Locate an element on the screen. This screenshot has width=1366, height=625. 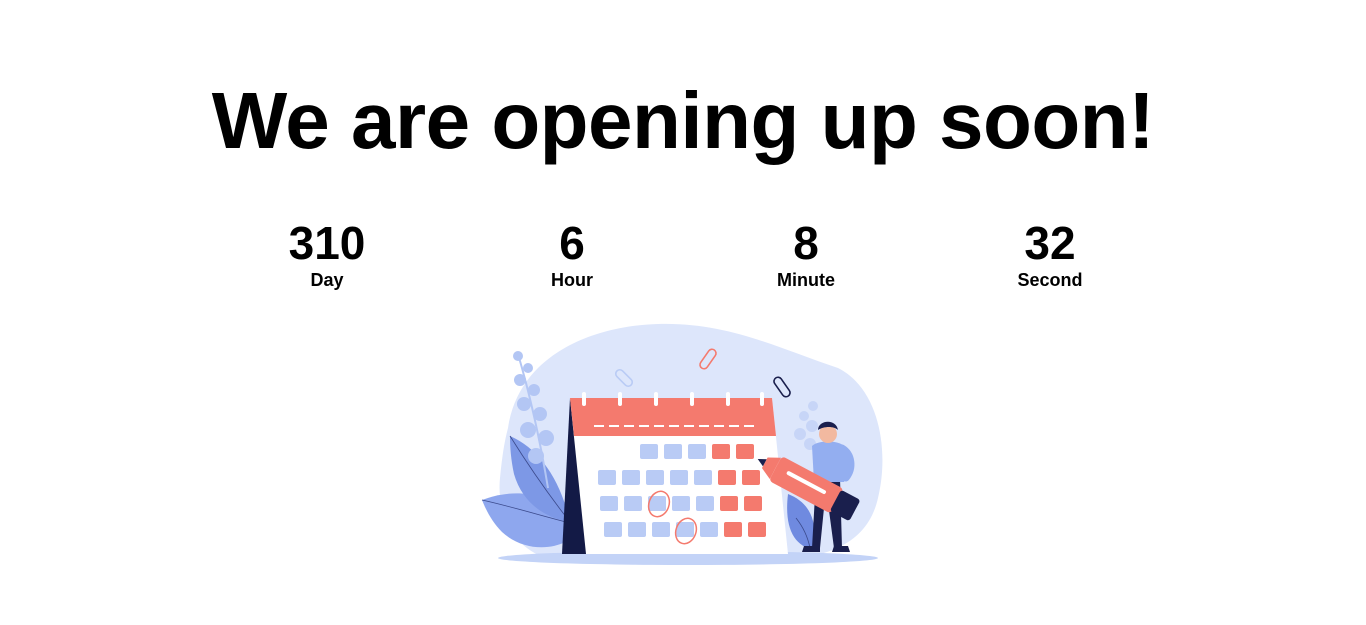
countdown-hour: 6 Hour is located at coordinates (572, 255).